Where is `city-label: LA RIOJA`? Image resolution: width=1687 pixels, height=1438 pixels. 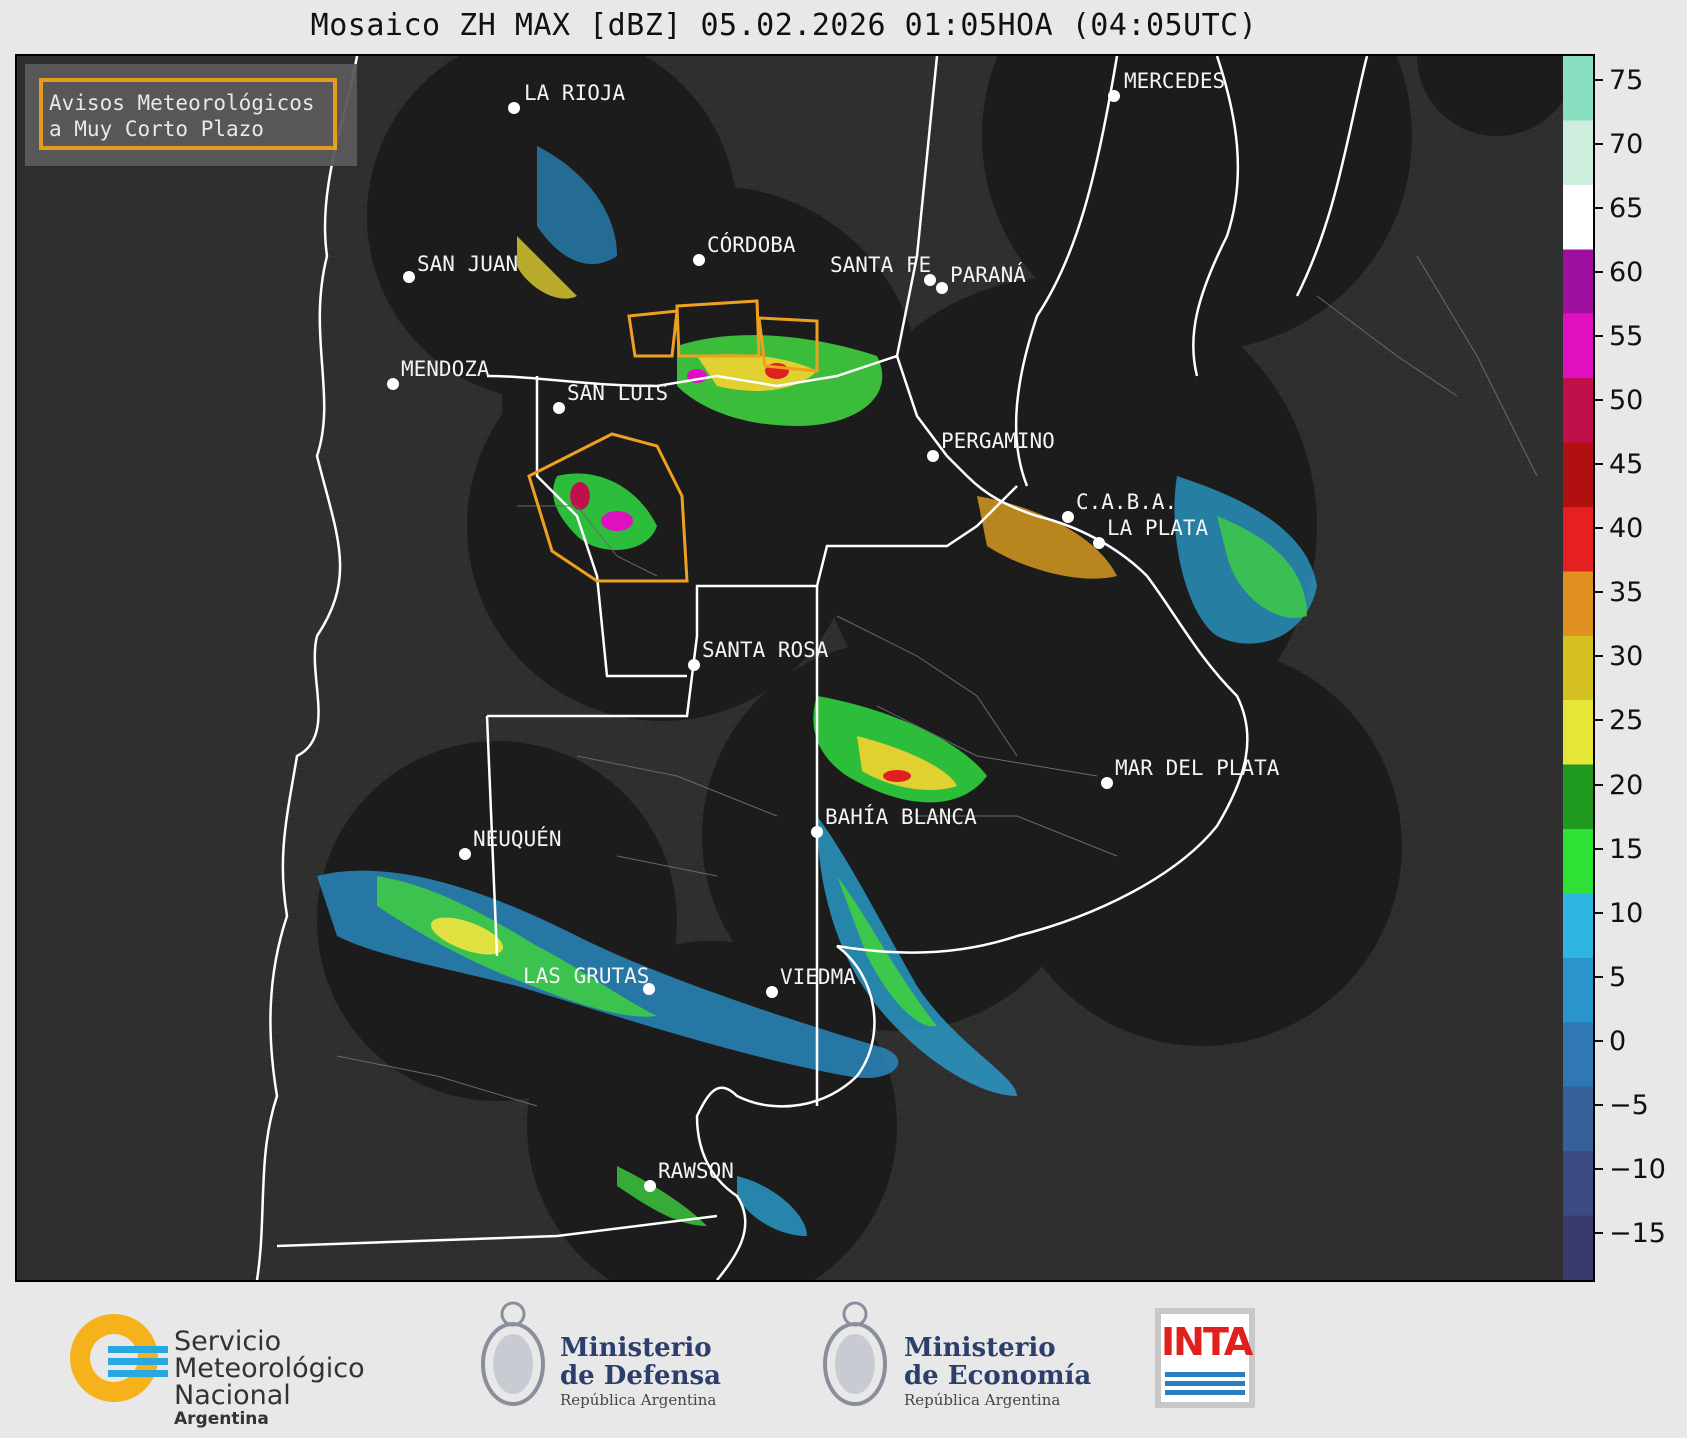 city-label: LA RIOJA is located at coordinates (575, 93).